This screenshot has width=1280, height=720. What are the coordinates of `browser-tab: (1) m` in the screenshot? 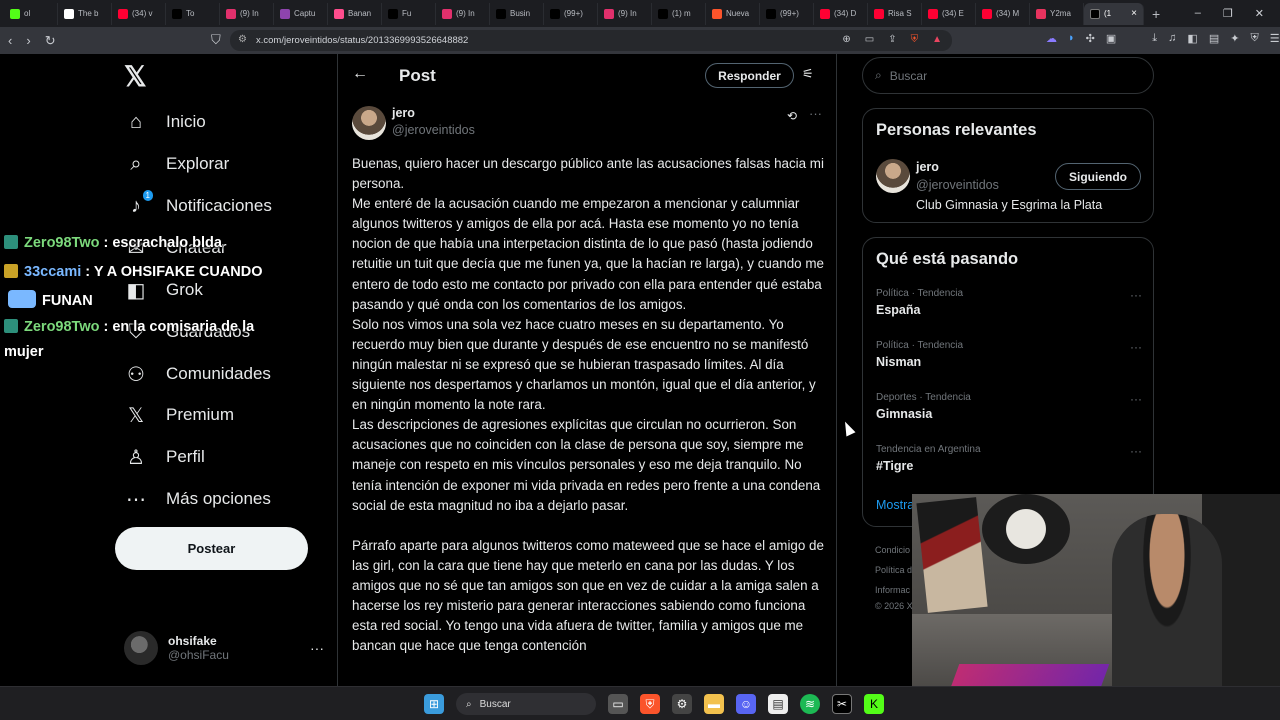 It's located at (679, 13).